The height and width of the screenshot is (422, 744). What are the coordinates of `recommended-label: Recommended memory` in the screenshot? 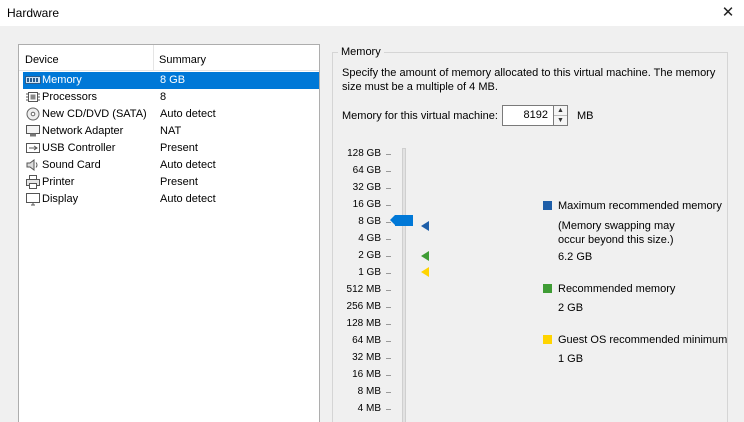 It's located at (617, 289).